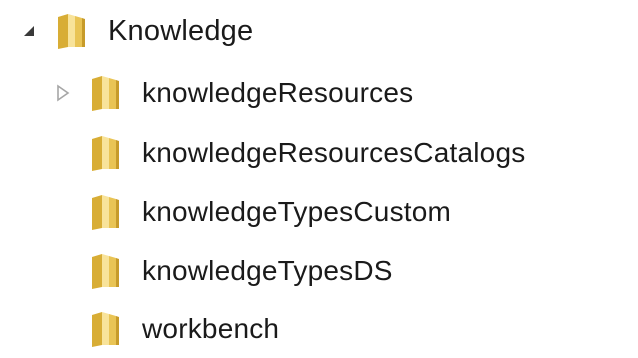  I want to click on tree-item-workbench: workbench, so click(165, 329).